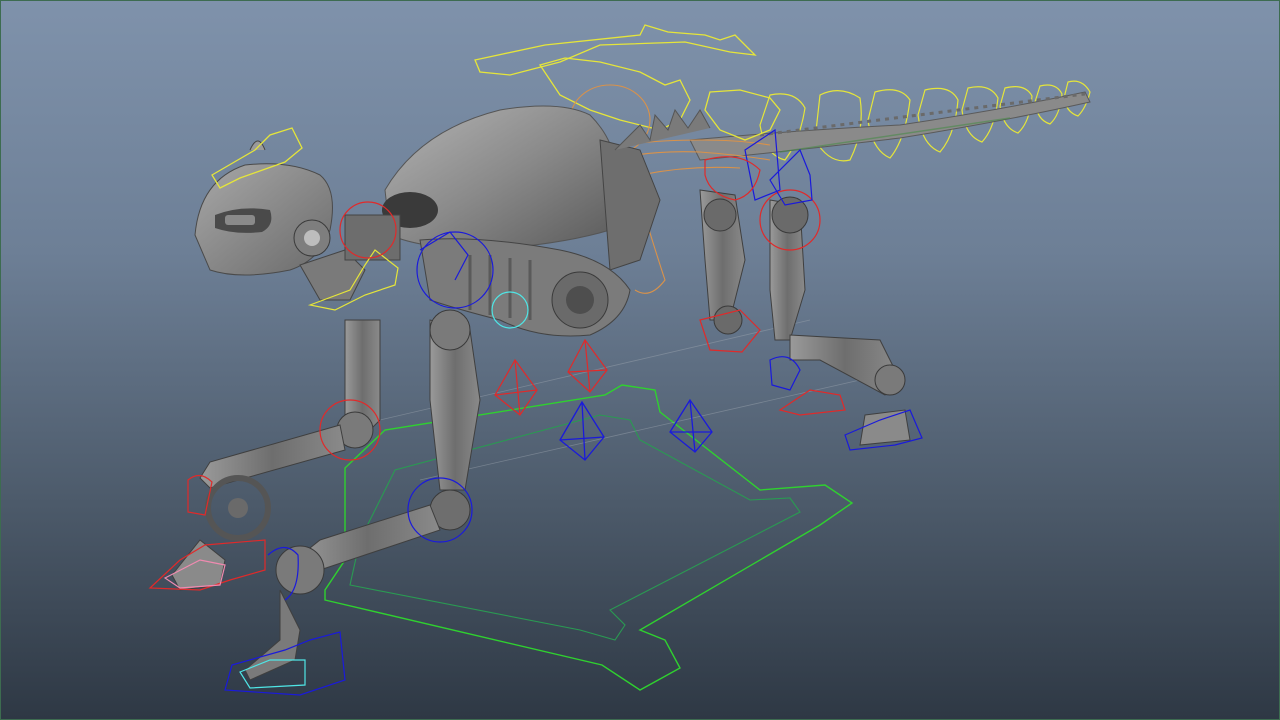 The height and width of the screenshot is (720, 1280). Describe the element at coordinates (890, 126) in the screenshot. I see `tail-mesh` at that location.